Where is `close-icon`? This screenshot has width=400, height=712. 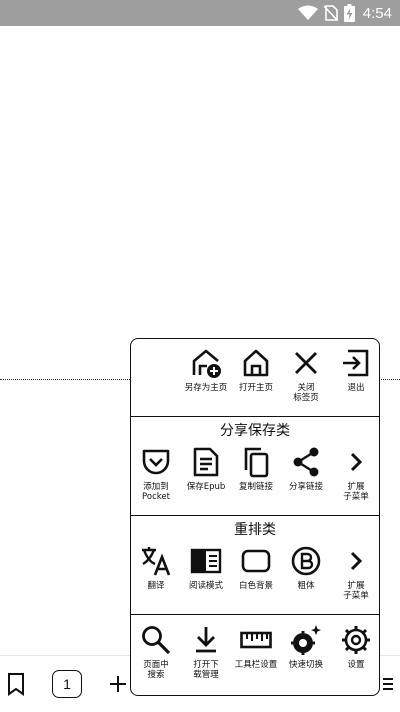
close-icon is located at coordinates (306, 363).